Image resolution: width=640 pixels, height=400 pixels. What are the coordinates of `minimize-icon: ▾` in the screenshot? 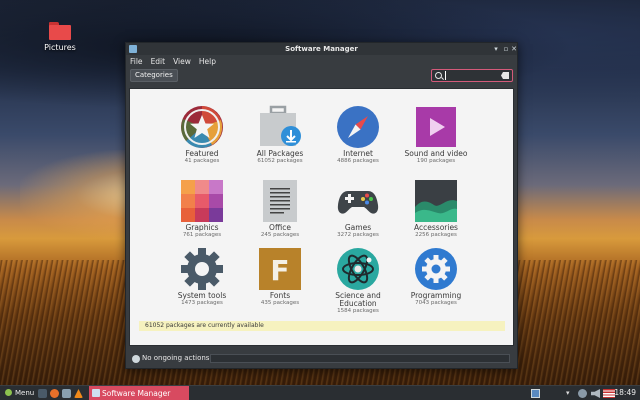 It's located at (496, 49).